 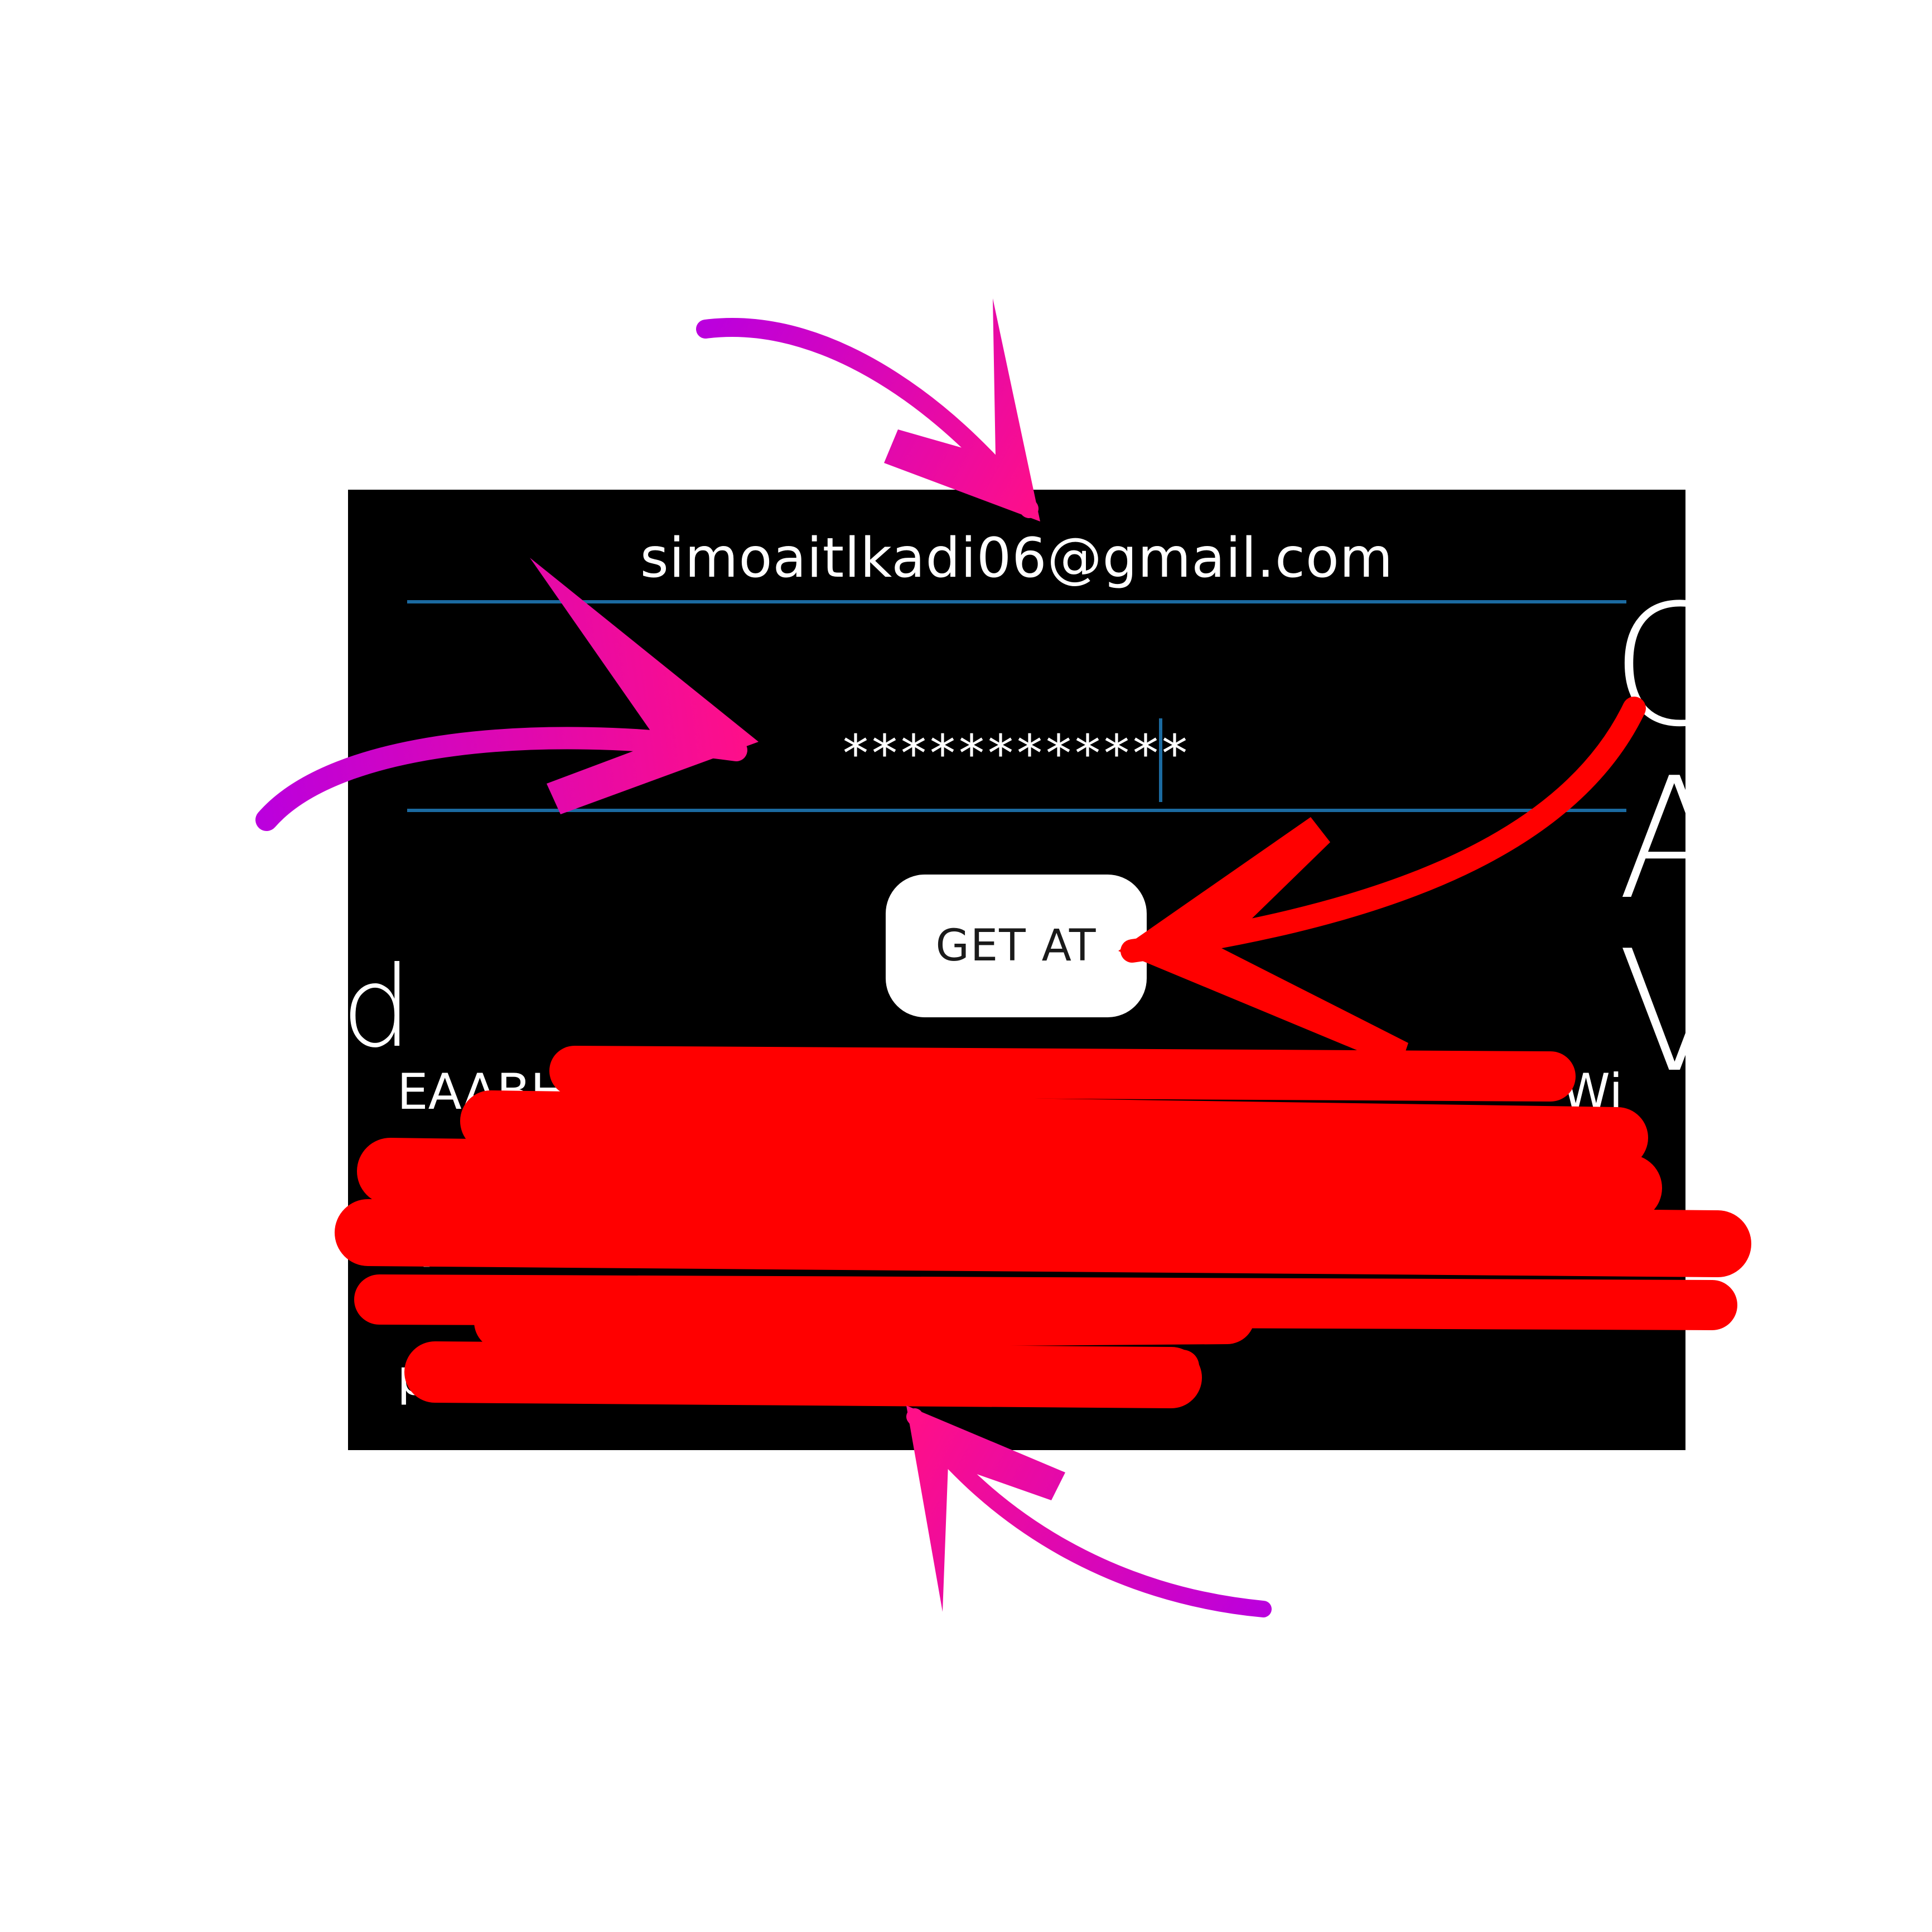 What do you see at coordinates (507, 694) in the screenshot?
I see `annotation-arrow-password` at bounding box center [507, 694].